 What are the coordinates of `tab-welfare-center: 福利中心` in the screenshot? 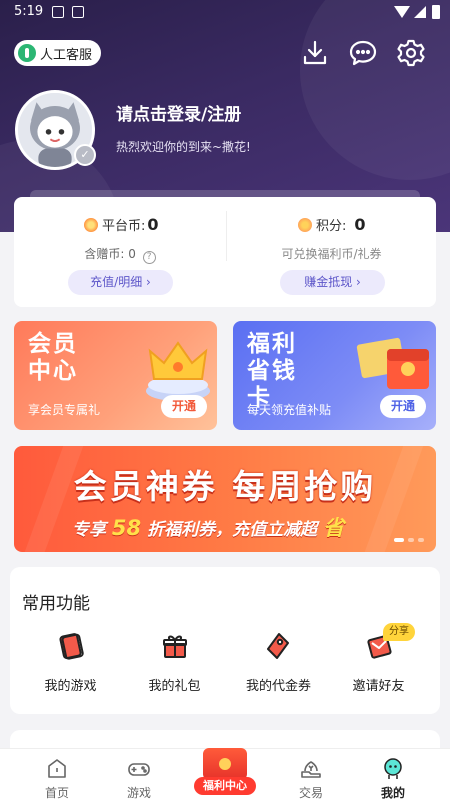 It's located at (225, 772).